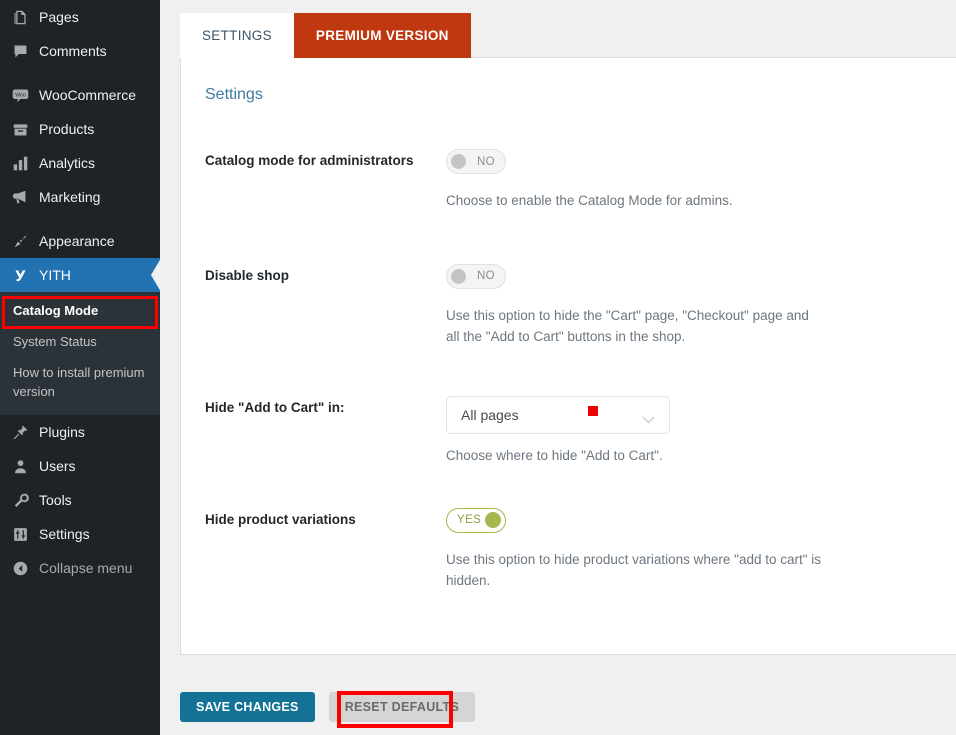 The image size is (956, 735). Describe the element at coordinates (86, 568) in the screenshot. I see `sidebar-item-label: Collapse menu` at that location.